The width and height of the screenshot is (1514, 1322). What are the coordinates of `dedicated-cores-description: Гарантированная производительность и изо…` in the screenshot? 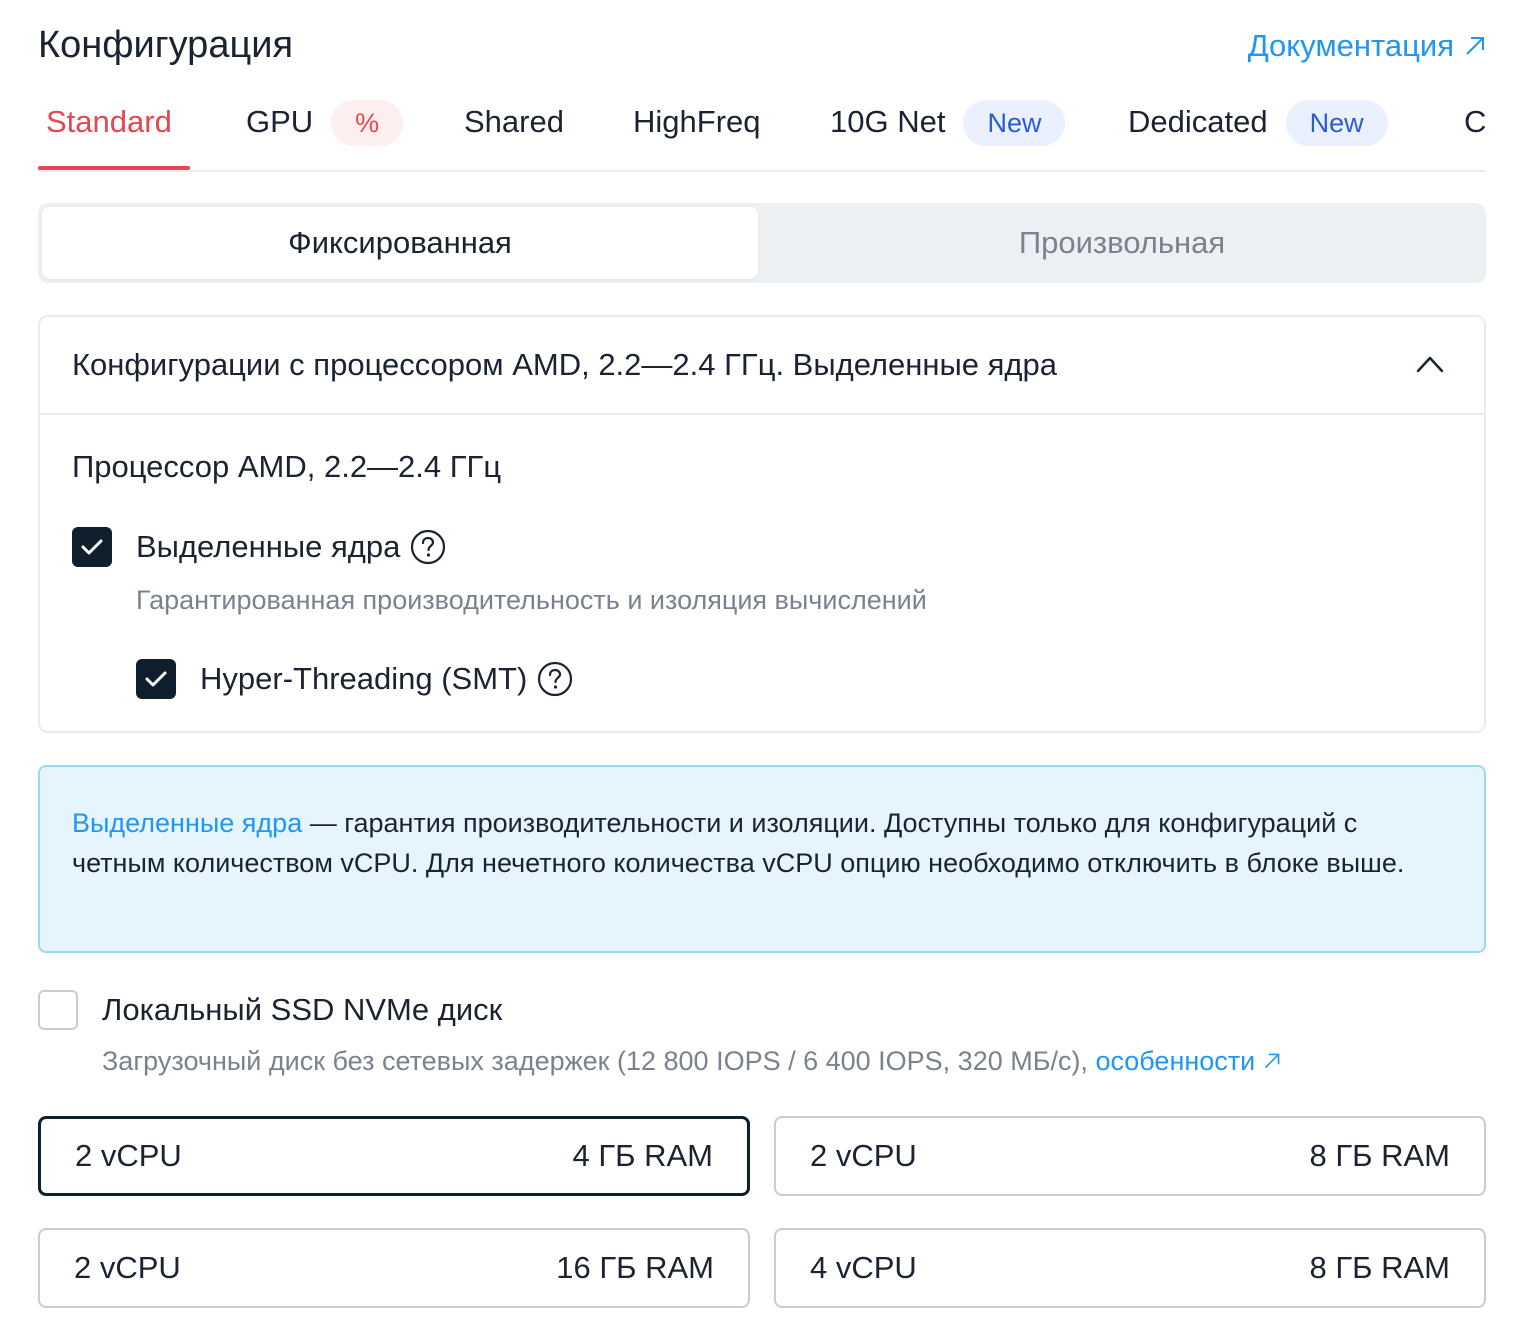 It's located at (531, 600).